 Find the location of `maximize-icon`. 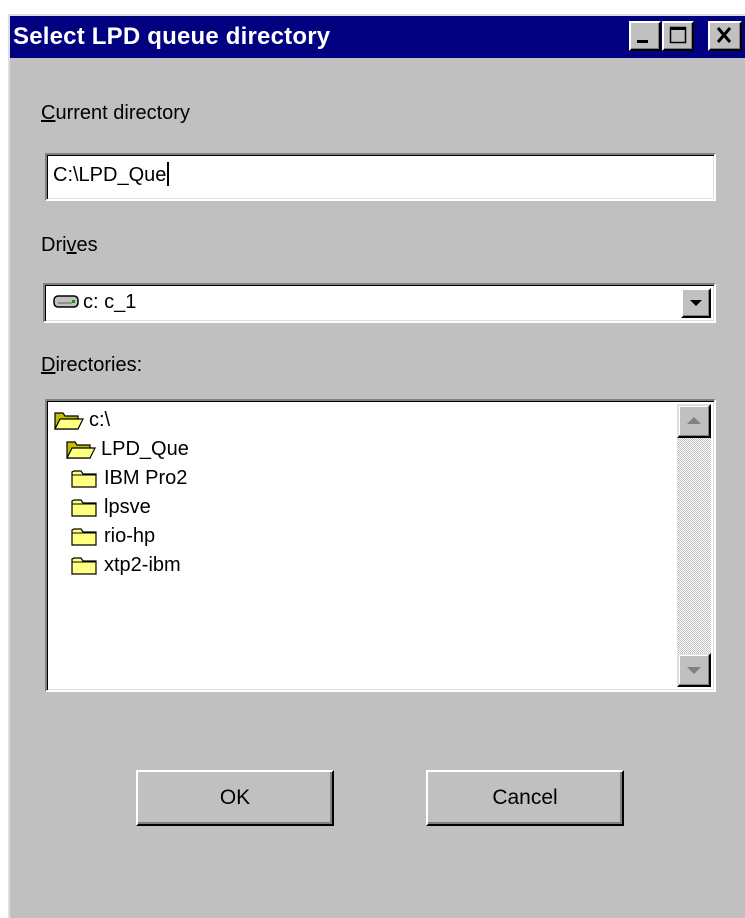

maximize-icon is located at coordinates (678, 35).